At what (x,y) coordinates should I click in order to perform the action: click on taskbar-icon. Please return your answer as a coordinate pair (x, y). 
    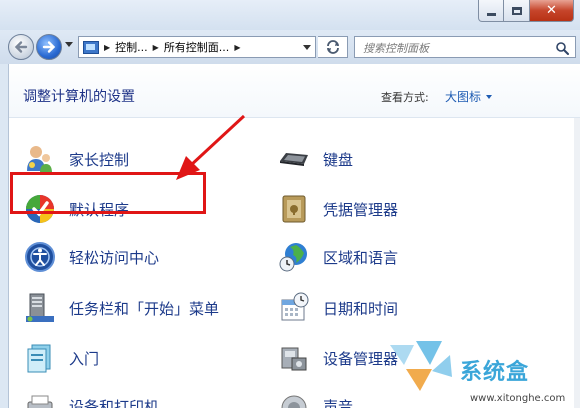
    Looking at the image, I should click on (40, 308).